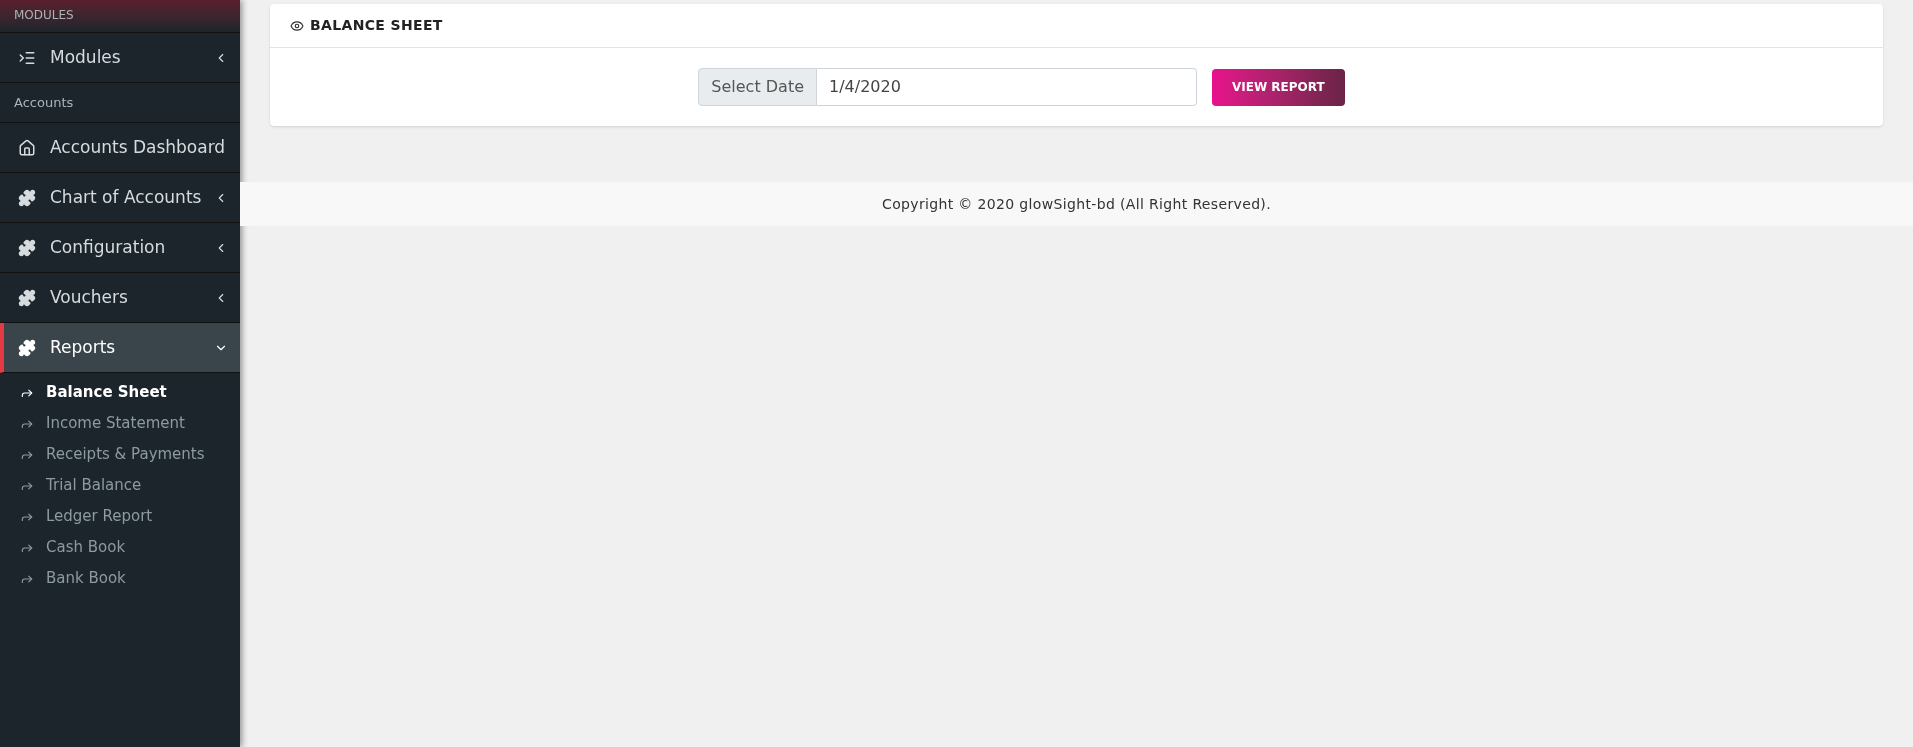 This screenshot has width=1913, height=747. Describe the element at coordinates (1076, 204) in the screenshot. I see `copyright-text: Copyright © 2020 glowSight-bd (All Right Reserved).` at that location.